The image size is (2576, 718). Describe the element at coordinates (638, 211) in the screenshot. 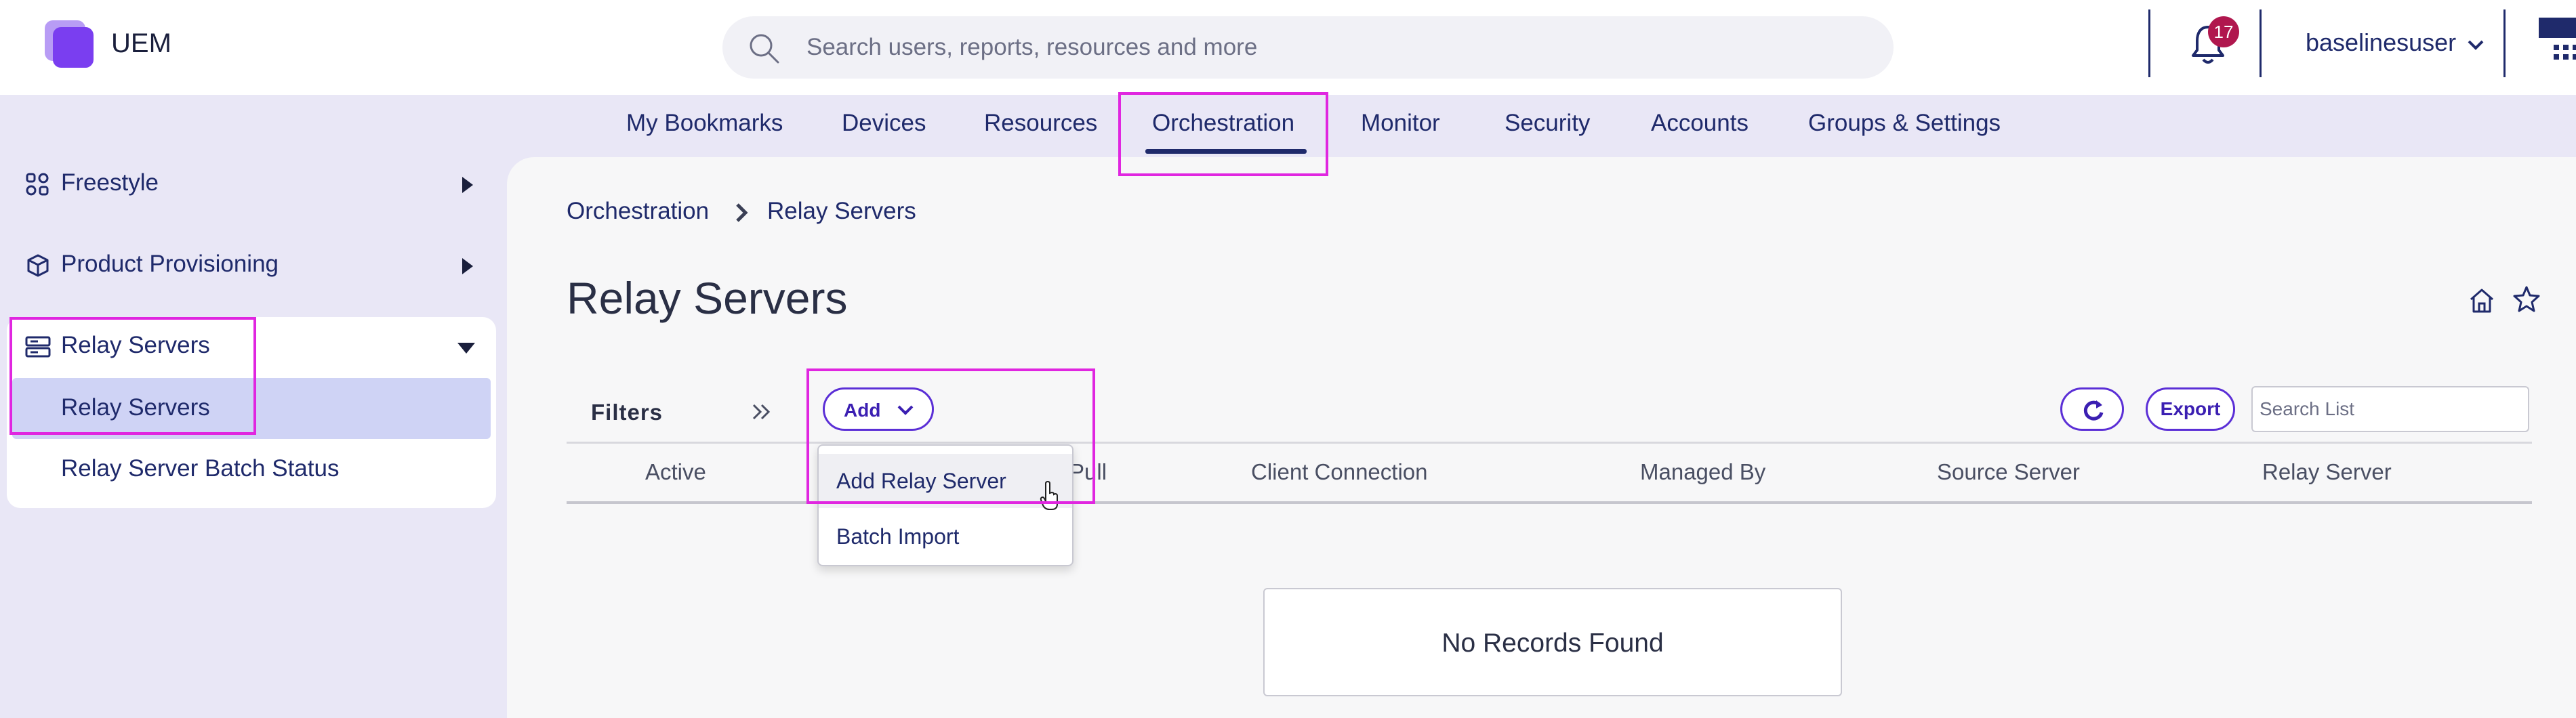

I see `breadcrumb-orchestration: Orchestration` at that location.